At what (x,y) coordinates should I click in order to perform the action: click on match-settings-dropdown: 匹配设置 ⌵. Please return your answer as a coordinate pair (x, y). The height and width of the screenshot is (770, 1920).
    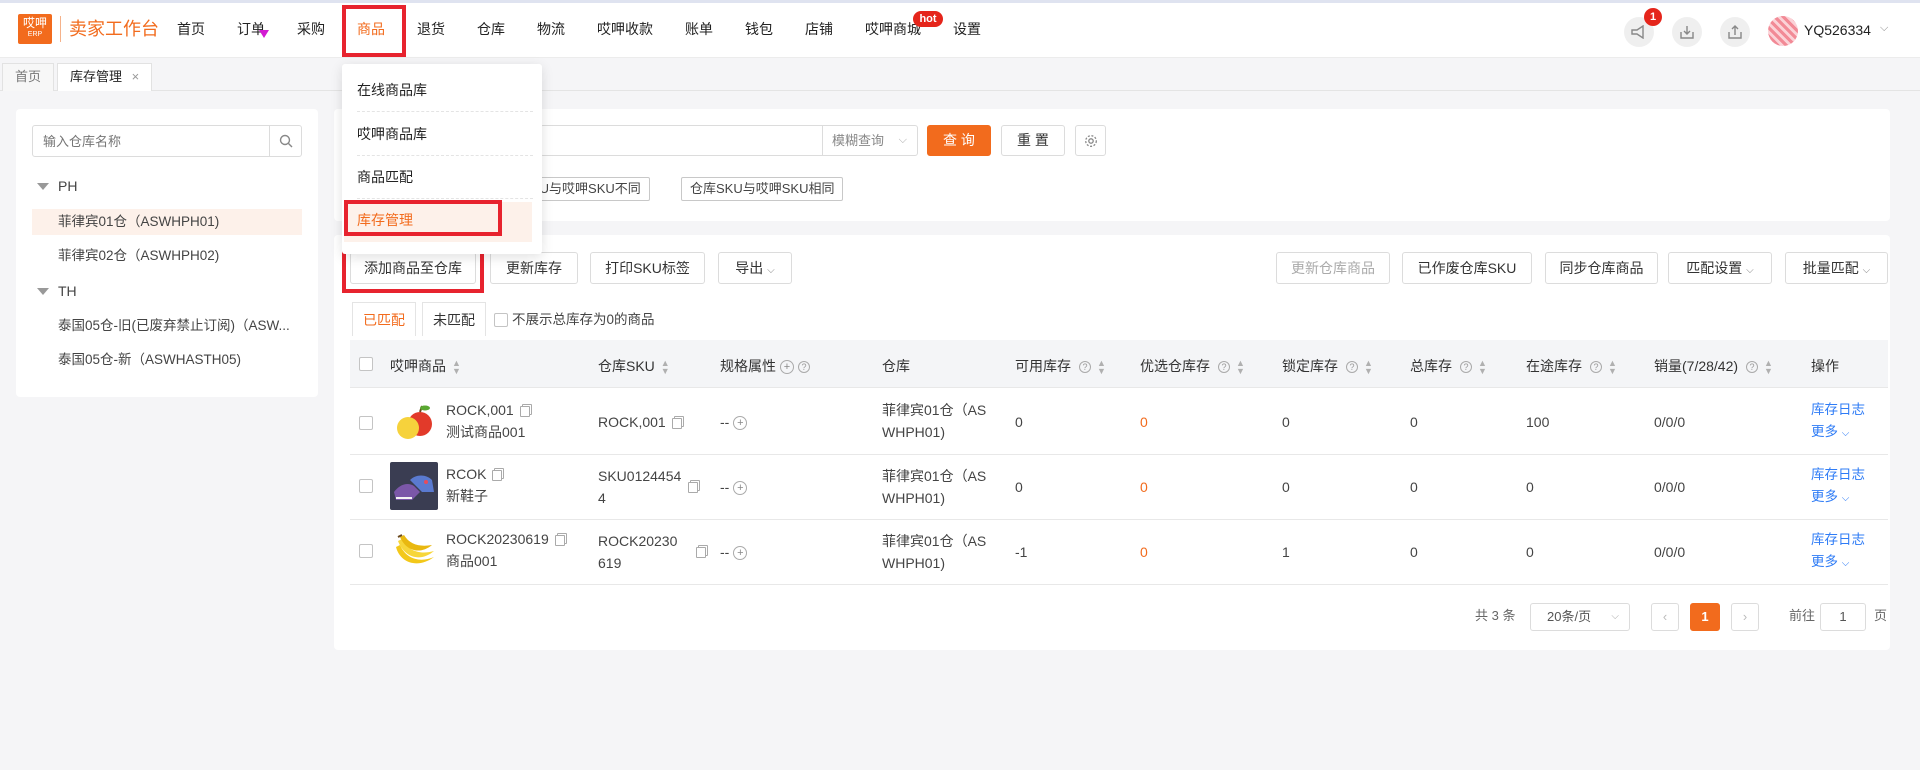
    Looking at the image, I should click on (1720, 268).